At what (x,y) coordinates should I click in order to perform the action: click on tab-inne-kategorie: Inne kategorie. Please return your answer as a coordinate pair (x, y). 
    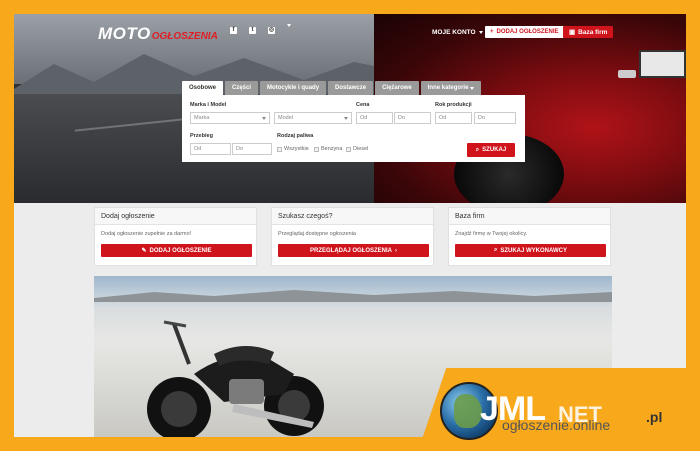
    Looking at the image, I should click on (451, 88).